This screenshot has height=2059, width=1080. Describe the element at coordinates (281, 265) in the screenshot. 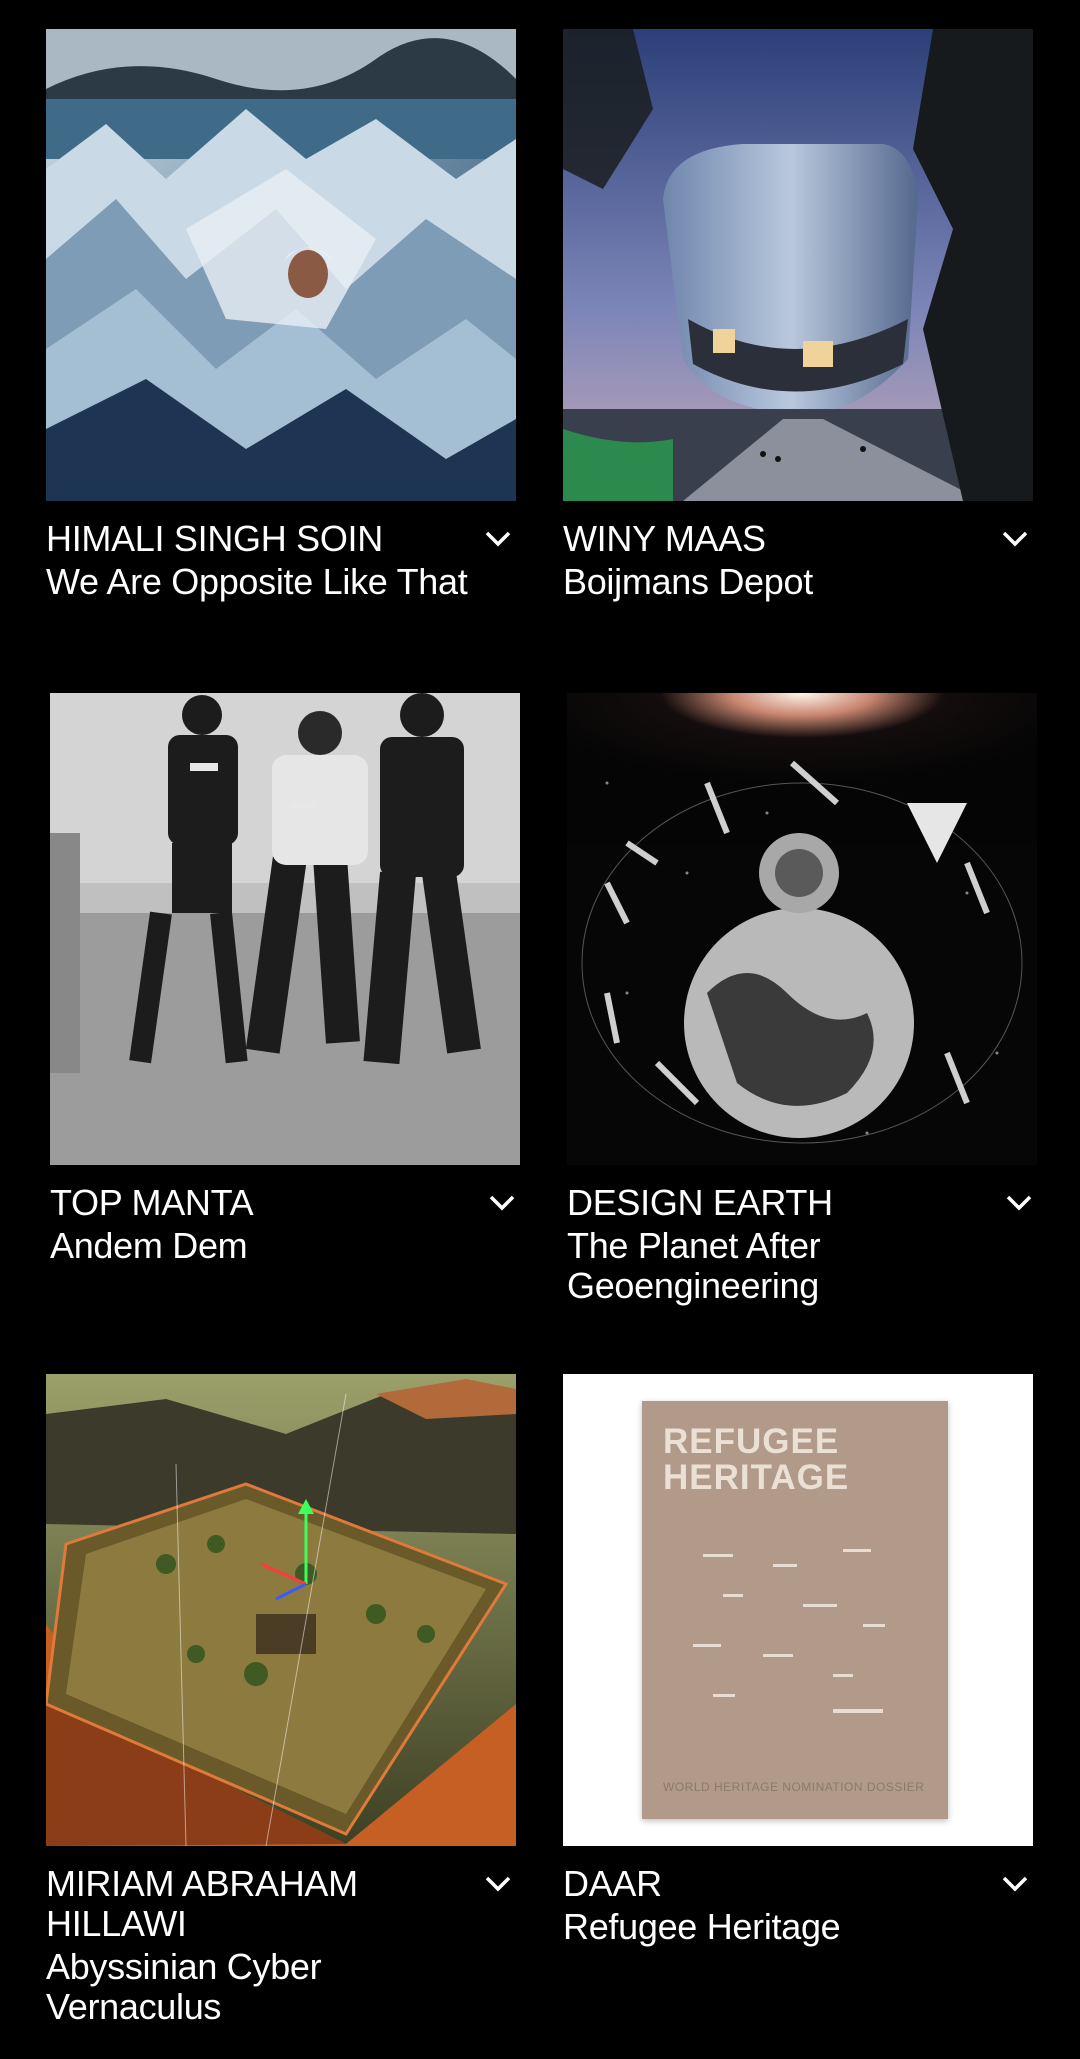

I see `project-image-foil-landscape` at that location.